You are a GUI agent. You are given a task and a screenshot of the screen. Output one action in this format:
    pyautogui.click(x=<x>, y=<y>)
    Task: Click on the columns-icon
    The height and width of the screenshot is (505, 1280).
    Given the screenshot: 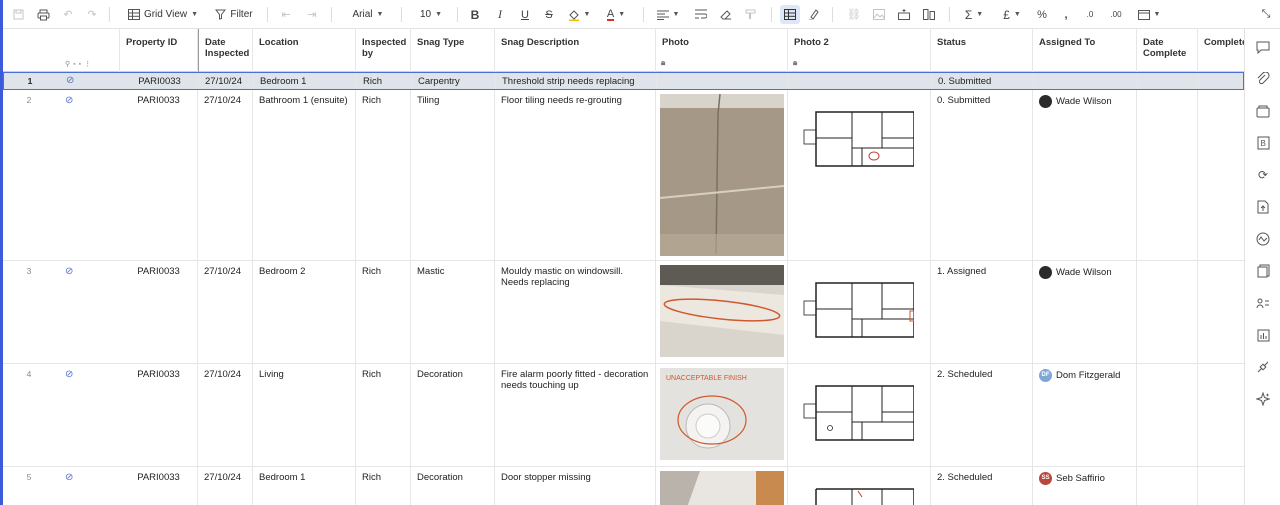 What is the action you would take?
    pyautogui.click(x=929, y=14)
    